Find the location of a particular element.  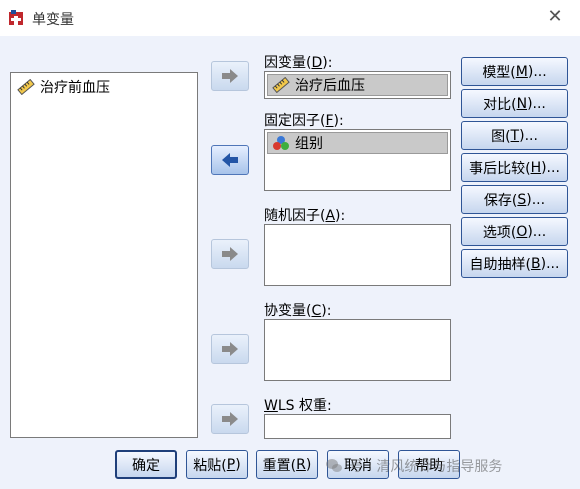

wls-weight-label: WLS 权重: is located at coordinates (298, 406).